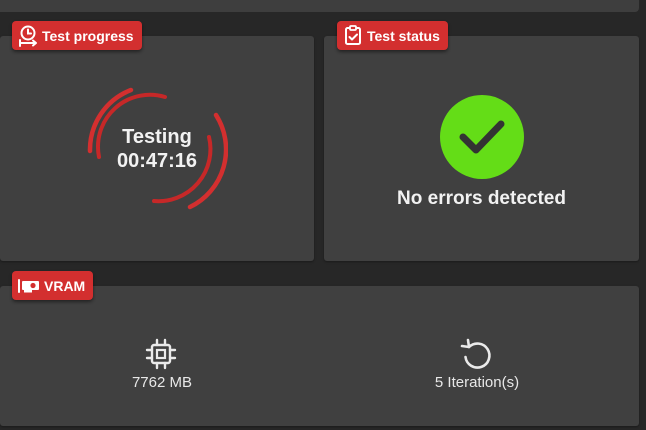  Describe the element at coordinates (475, 353) in the screenshot. I see `reload-icon` at that location.